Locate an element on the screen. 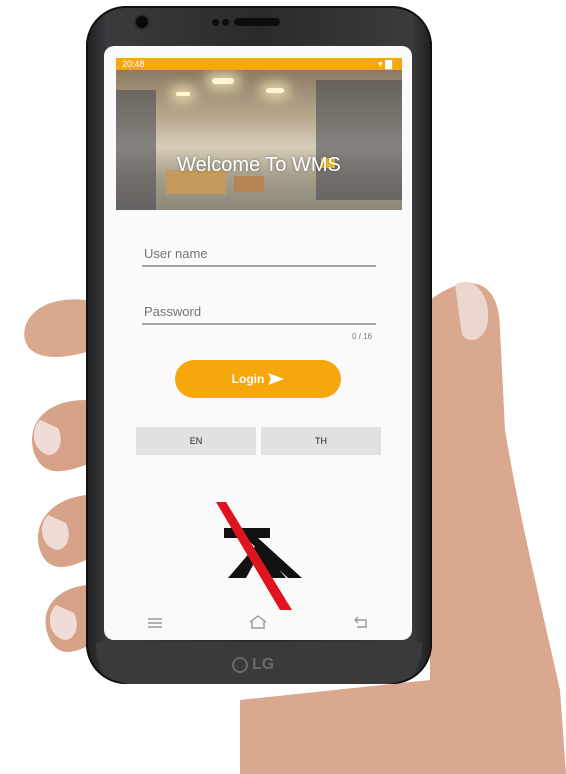  language-en-button: EN is located at coordinates (196, 441).